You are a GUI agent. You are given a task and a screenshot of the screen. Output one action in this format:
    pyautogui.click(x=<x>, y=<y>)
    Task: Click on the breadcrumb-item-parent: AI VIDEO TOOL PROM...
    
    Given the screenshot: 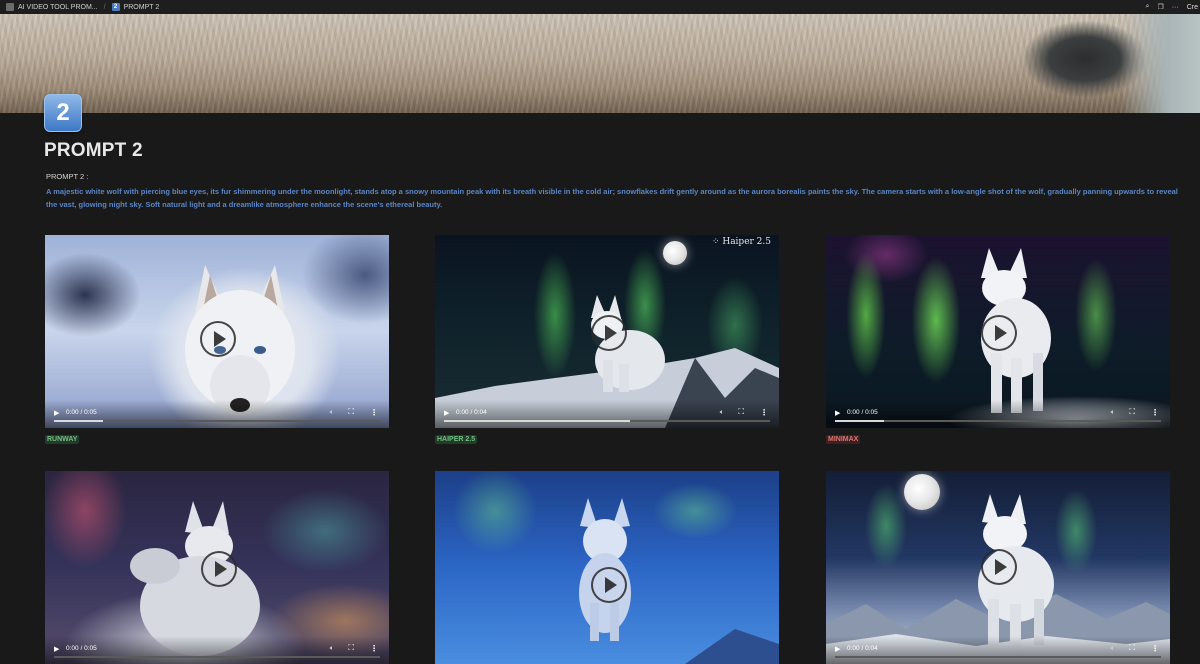 What is the action you would take?
    pyautogui.click(x=52, y=7)
    